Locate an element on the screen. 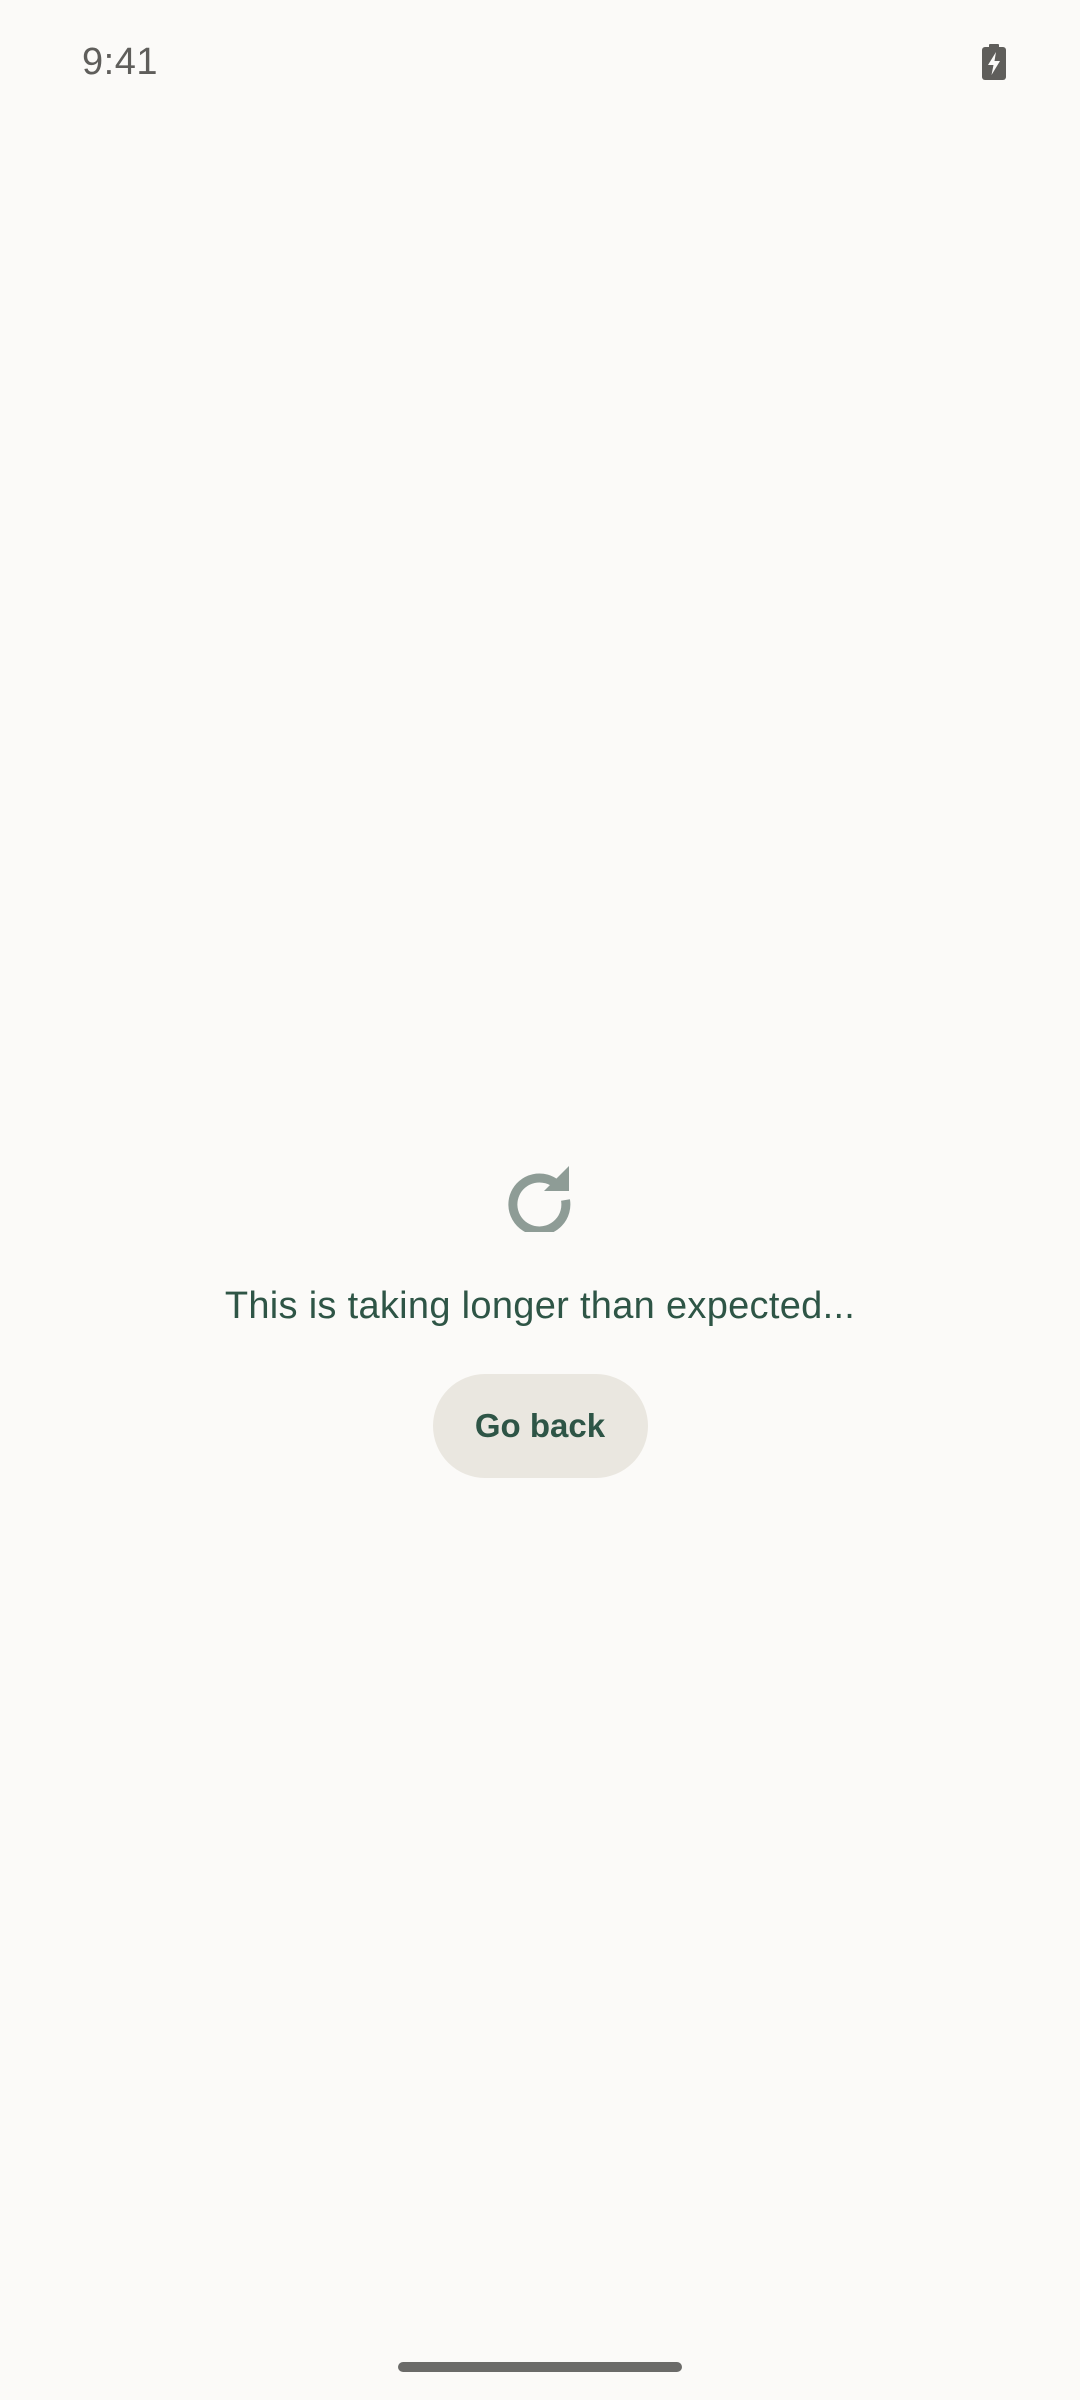 This screenshot has width=1080, height=2400. battery-charging-icon is located at coordinates (994, 62).